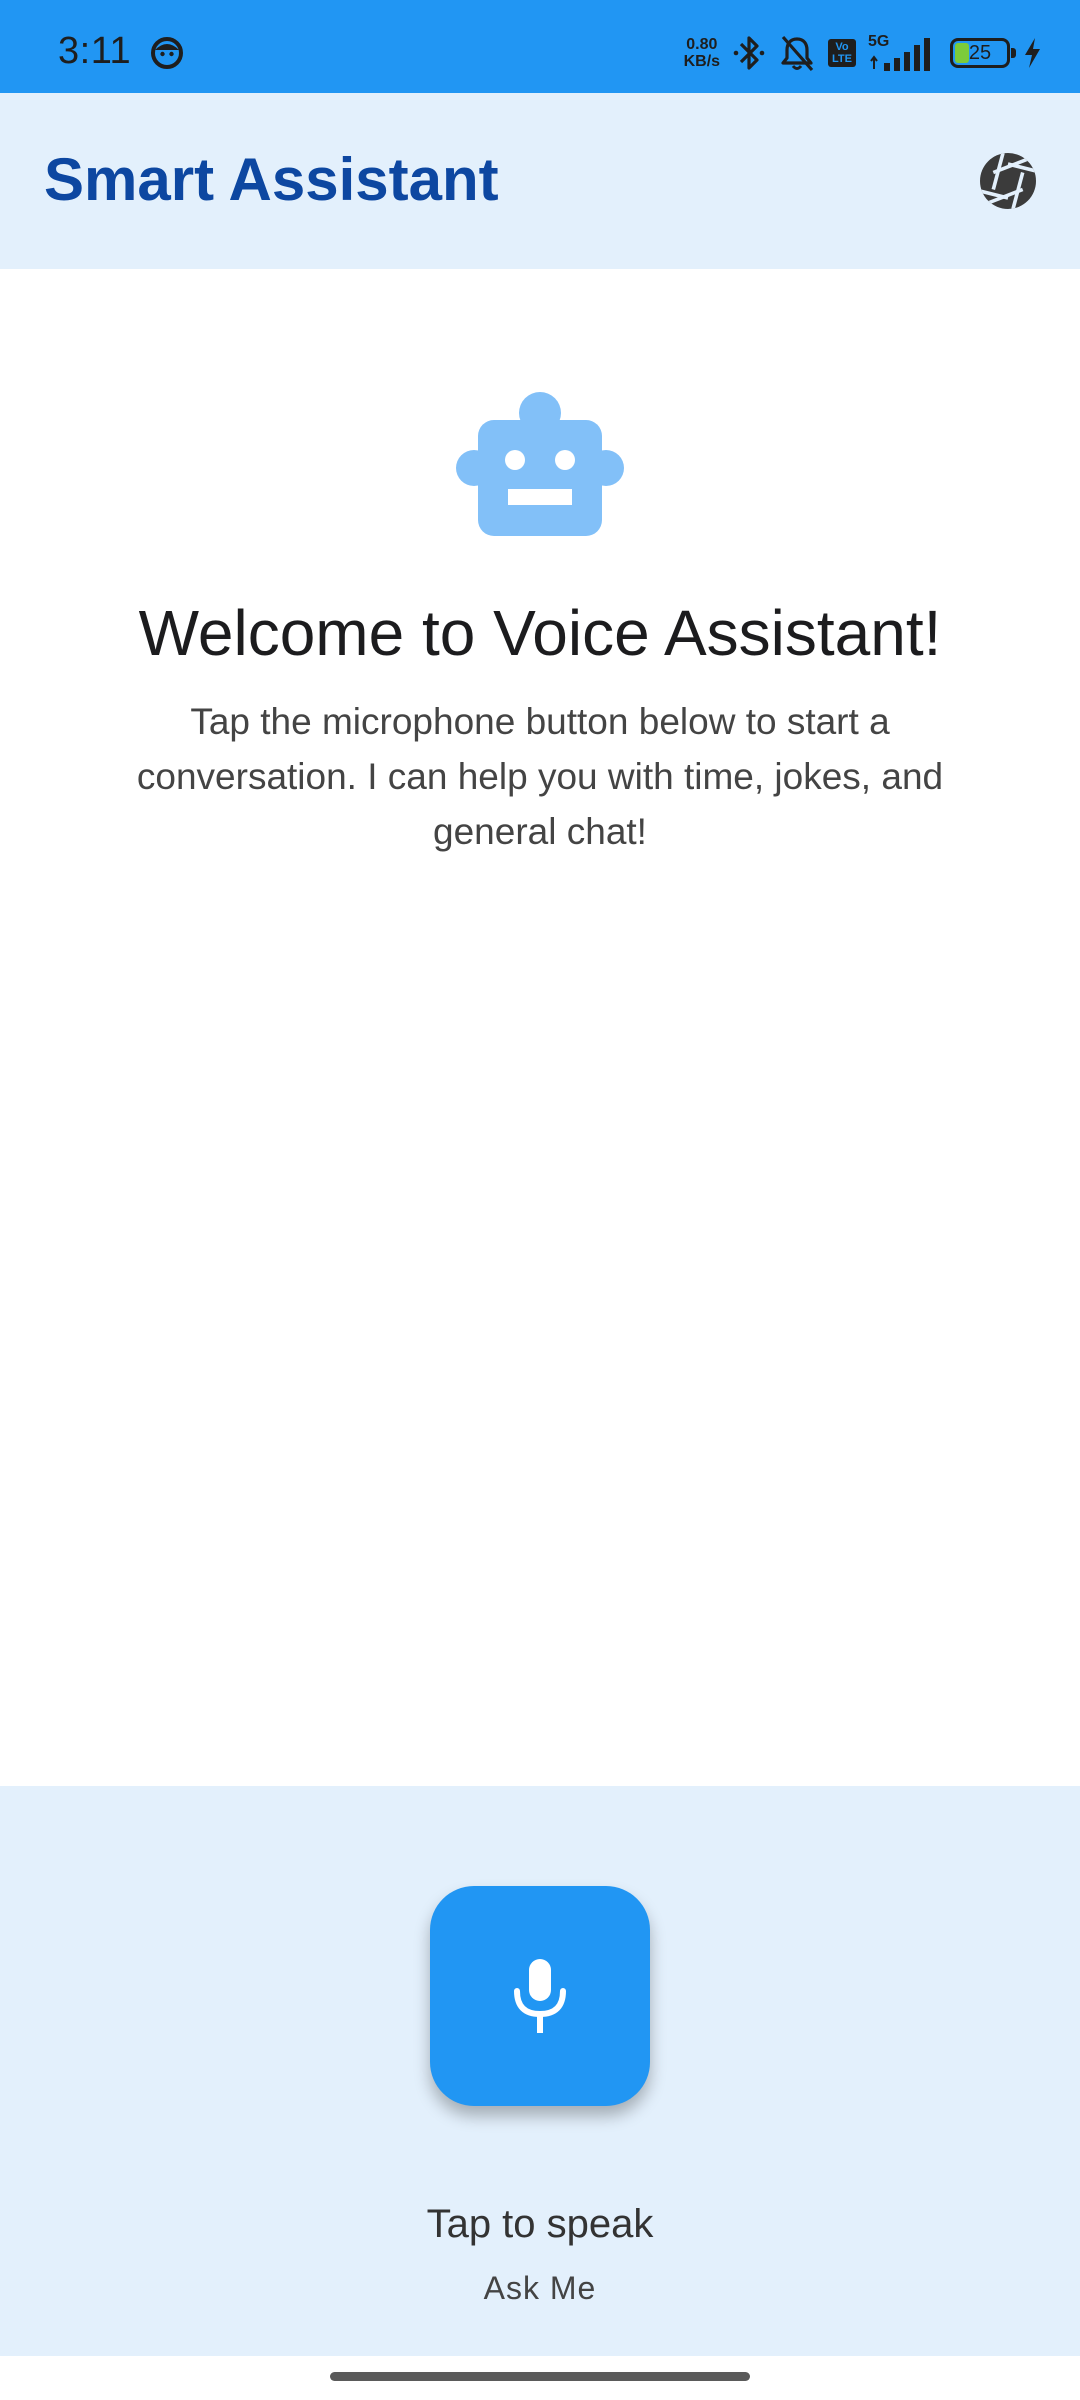 The width and height of the screenshot is (1080, 2400). I want to click on charging-icon, so click(1032, 53).